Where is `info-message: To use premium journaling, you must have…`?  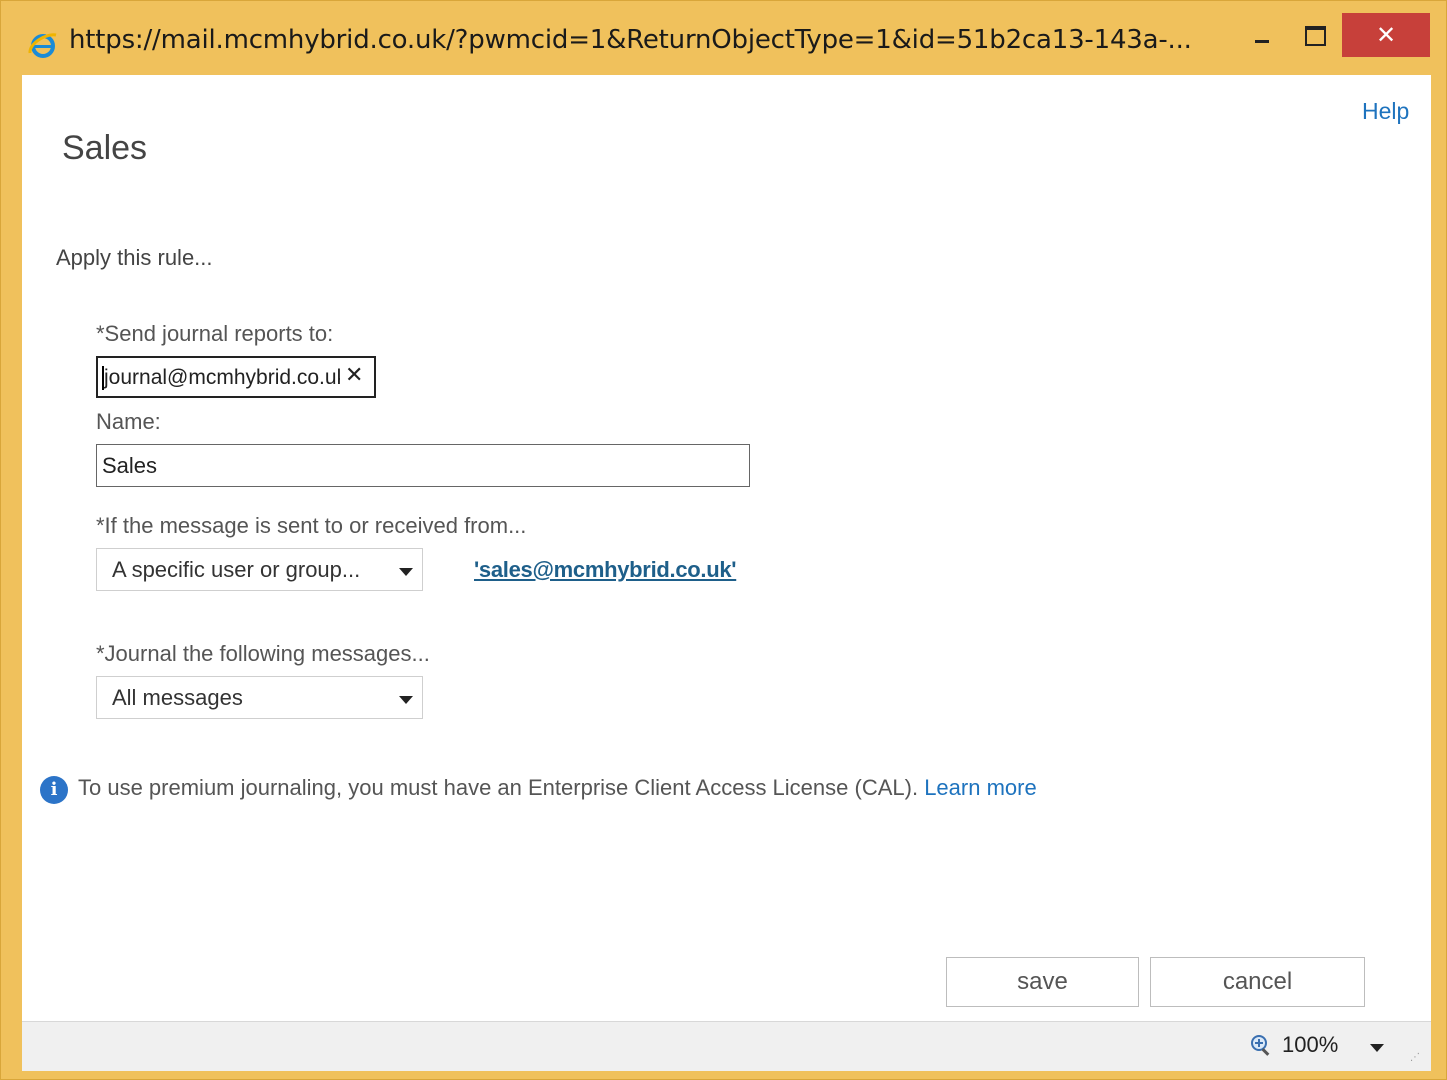 info-message: To use premium journaling, you must have… is located at coordinates (498, 787).